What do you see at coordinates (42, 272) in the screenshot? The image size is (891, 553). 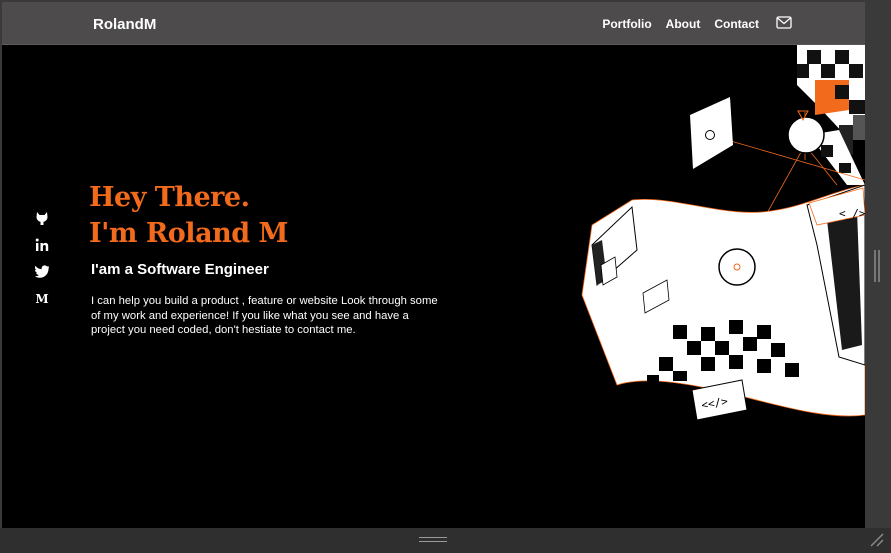 I see `twitter-icon` at bounding box center [42, 272].